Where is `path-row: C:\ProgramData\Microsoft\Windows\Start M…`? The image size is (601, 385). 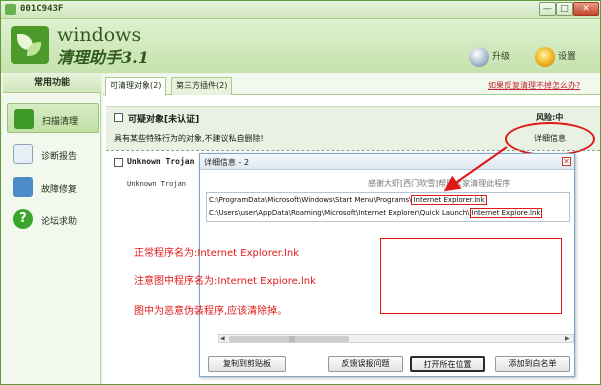 path-row: C:\ProgramData\Microsoft\Windows\Start M… is located at coordinates (348, 200).